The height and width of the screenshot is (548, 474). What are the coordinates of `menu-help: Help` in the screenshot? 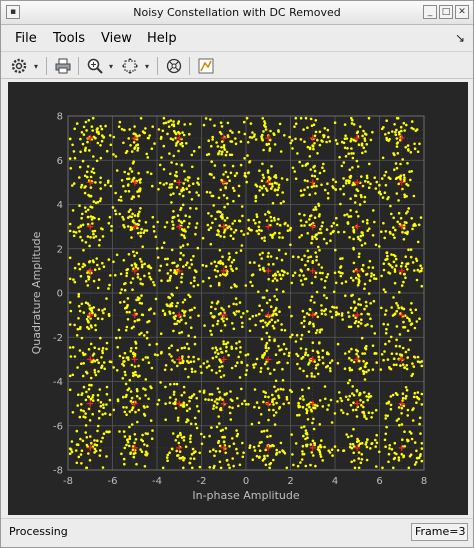 It's located at (162, 38).